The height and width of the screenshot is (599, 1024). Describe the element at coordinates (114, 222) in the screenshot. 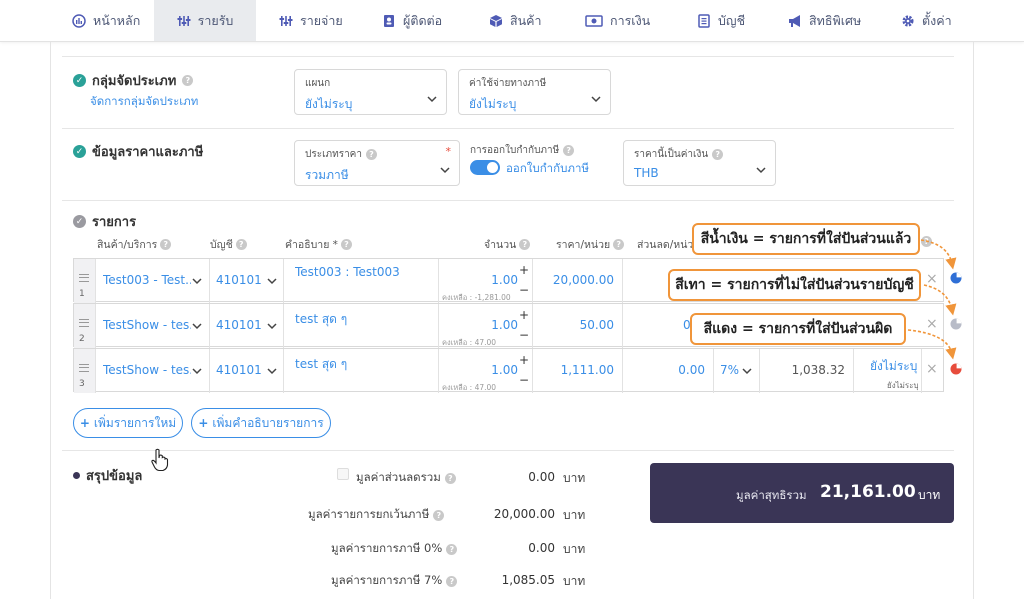

I see `items-title: รายการ` at that location.